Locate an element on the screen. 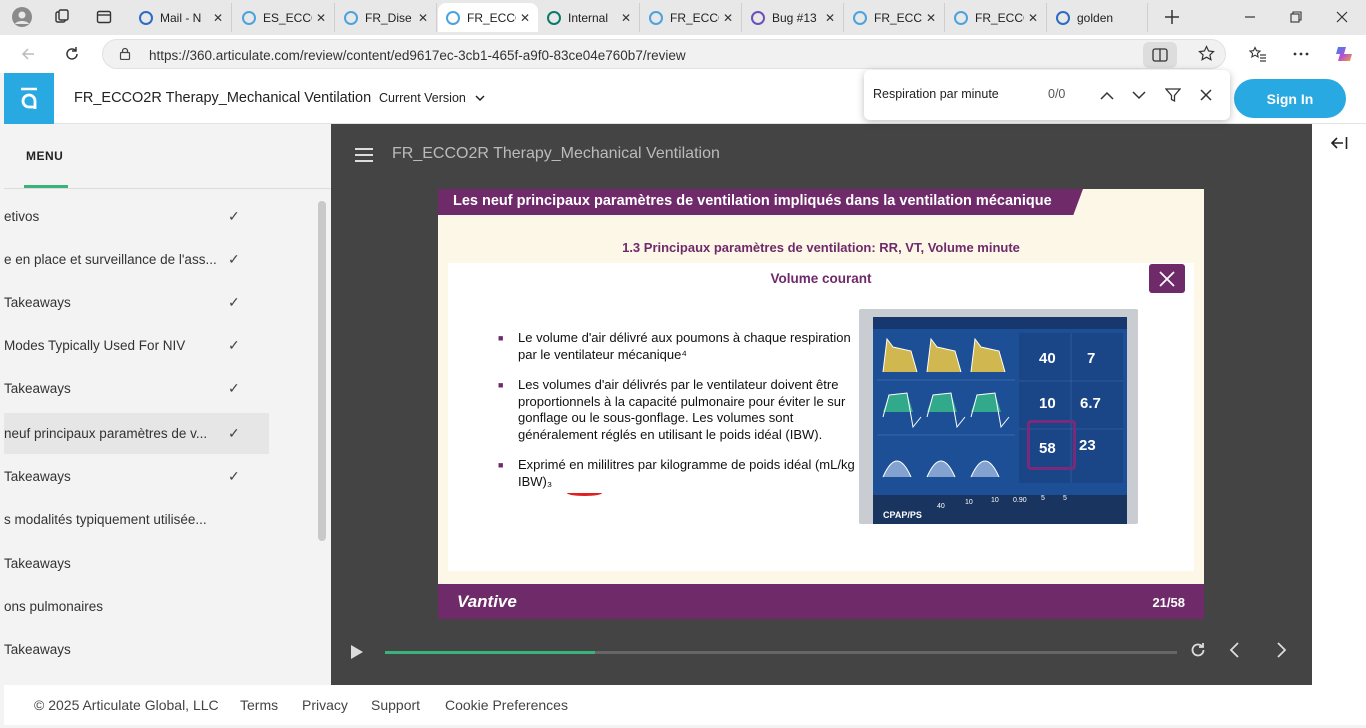 This screenshot has height=728, width=1366. browser-tab: FR_Dise ✕ is located at coordinates (386, 17).